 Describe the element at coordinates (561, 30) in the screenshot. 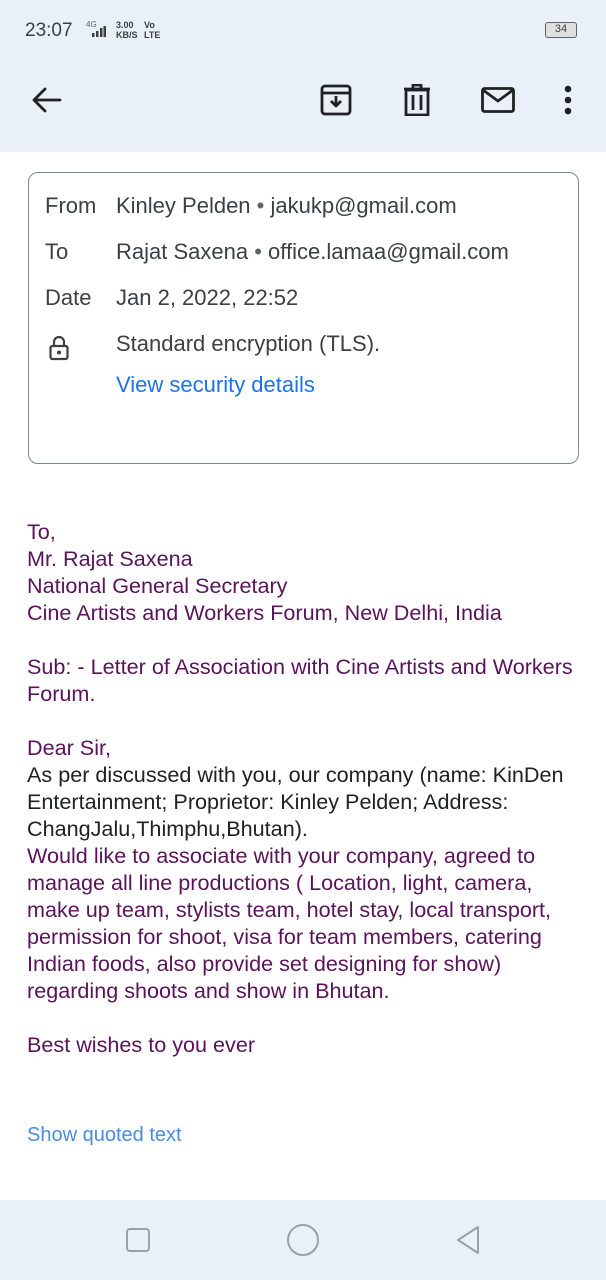

I see `battery-indicator: 34` at that location.